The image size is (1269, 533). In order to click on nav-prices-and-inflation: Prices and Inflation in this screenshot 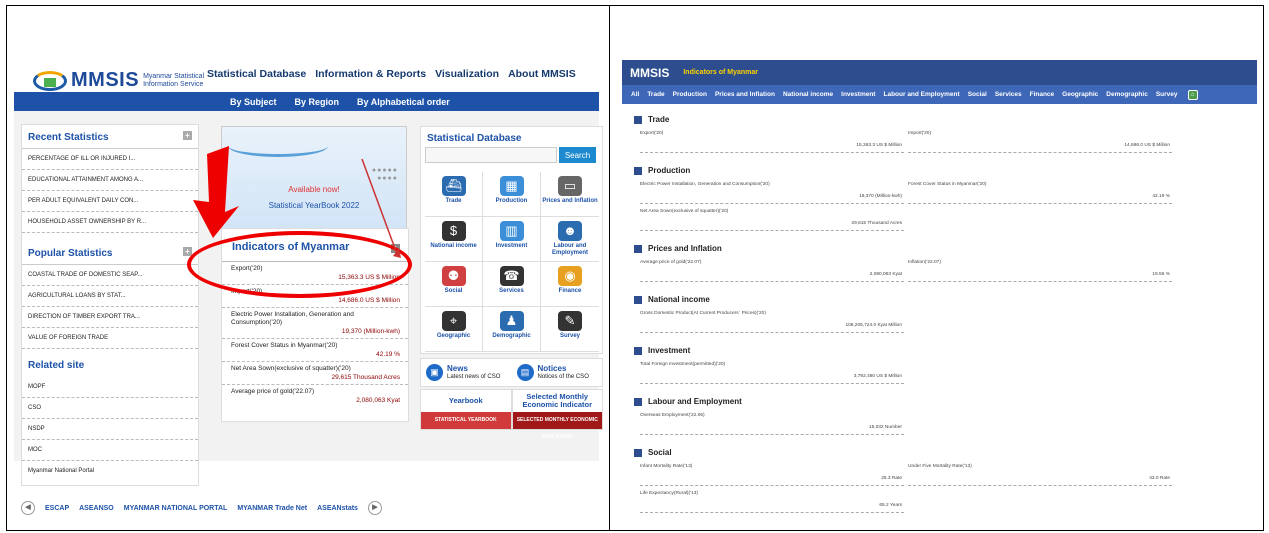, I will do `click(745, 94)`.